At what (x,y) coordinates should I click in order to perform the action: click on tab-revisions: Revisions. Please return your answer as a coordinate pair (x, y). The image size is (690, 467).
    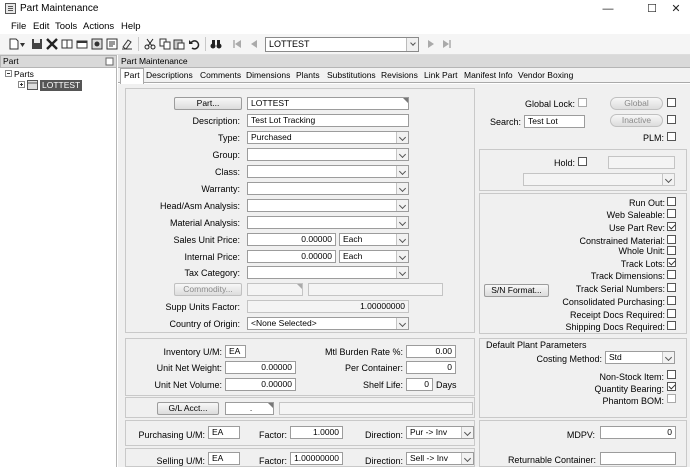
    Looking at the image, I should click on (399, 75).